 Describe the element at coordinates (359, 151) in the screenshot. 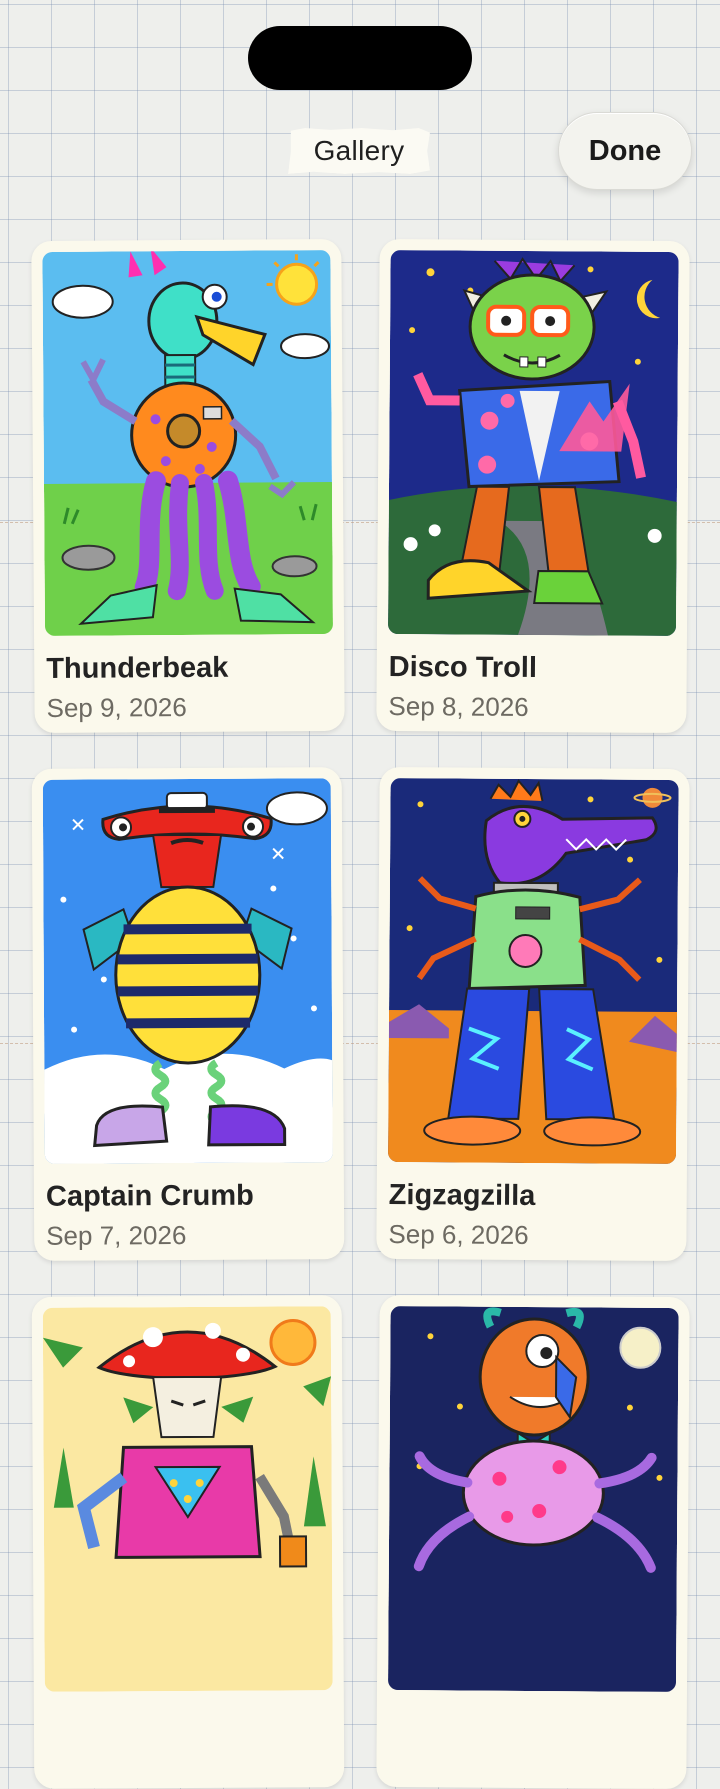

I see `page-title: Gallery` at that location.